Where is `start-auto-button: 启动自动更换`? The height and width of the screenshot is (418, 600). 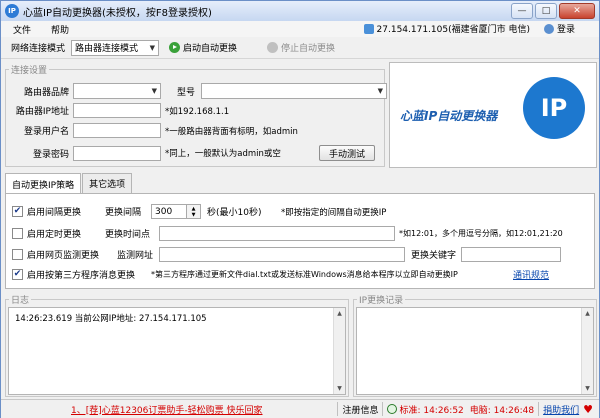
start-auto-button: 启动自动更换 is located at coordinates (203, 47).